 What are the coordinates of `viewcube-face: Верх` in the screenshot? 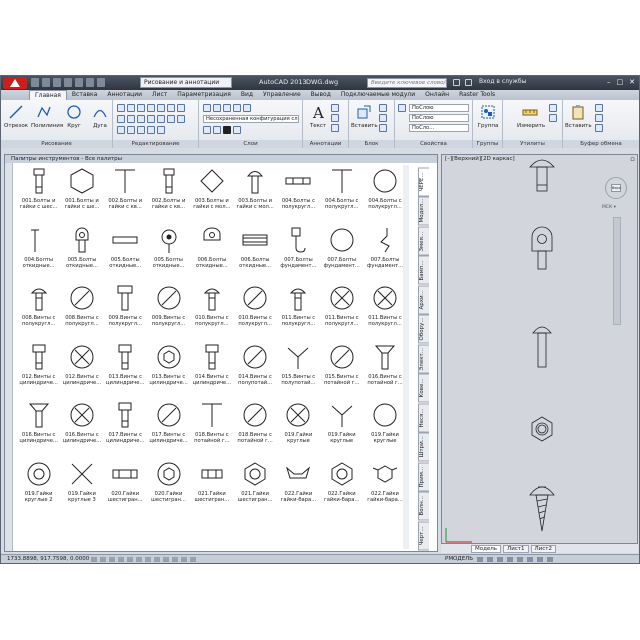 It's located at (616, 188).